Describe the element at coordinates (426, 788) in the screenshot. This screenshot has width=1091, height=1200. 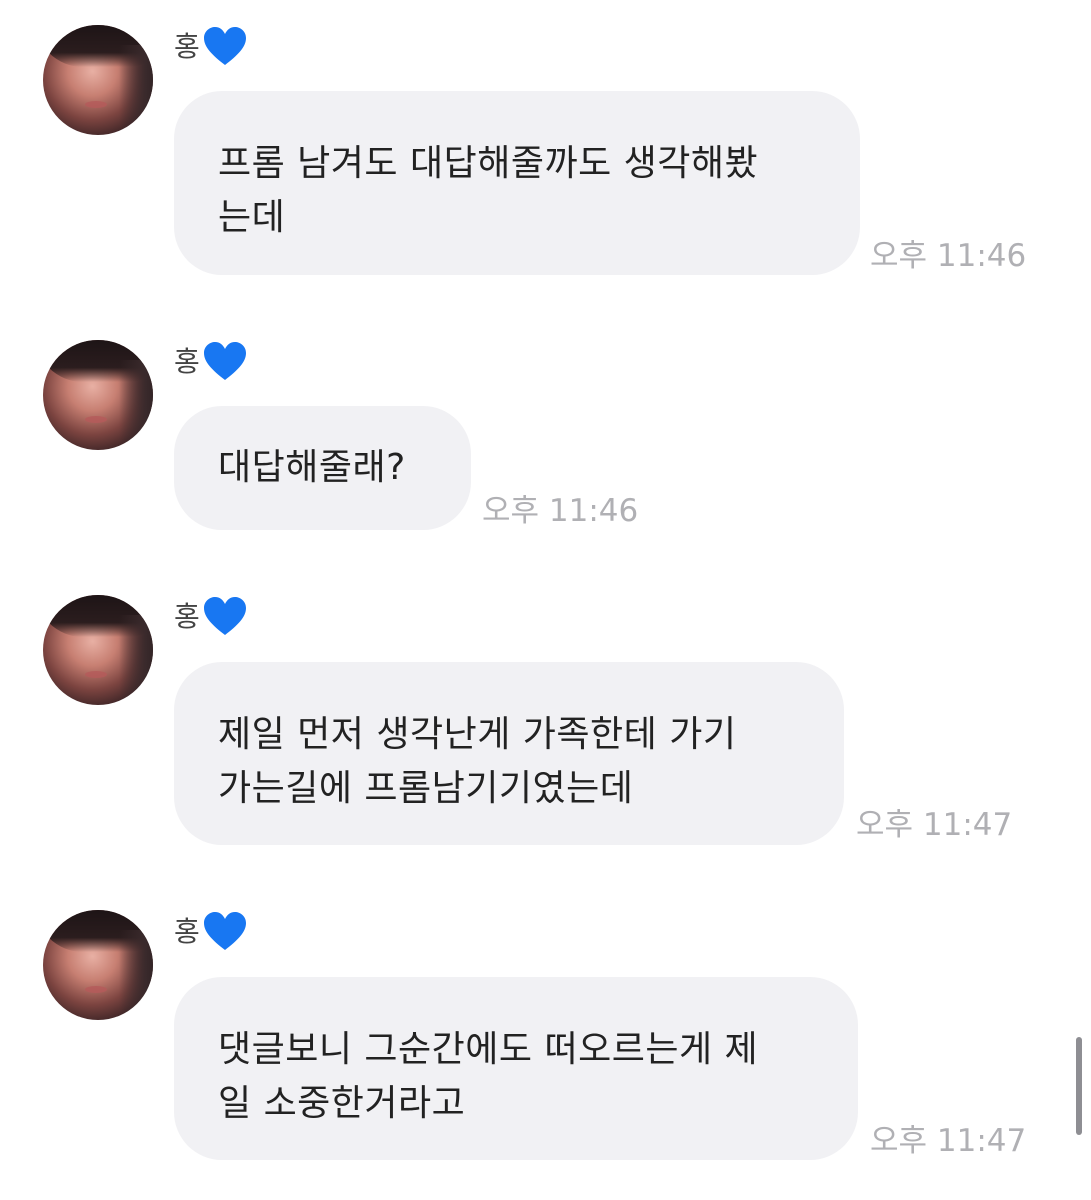
I see `message-text-line: 가는길에 프롬남기기였는데` at that location.